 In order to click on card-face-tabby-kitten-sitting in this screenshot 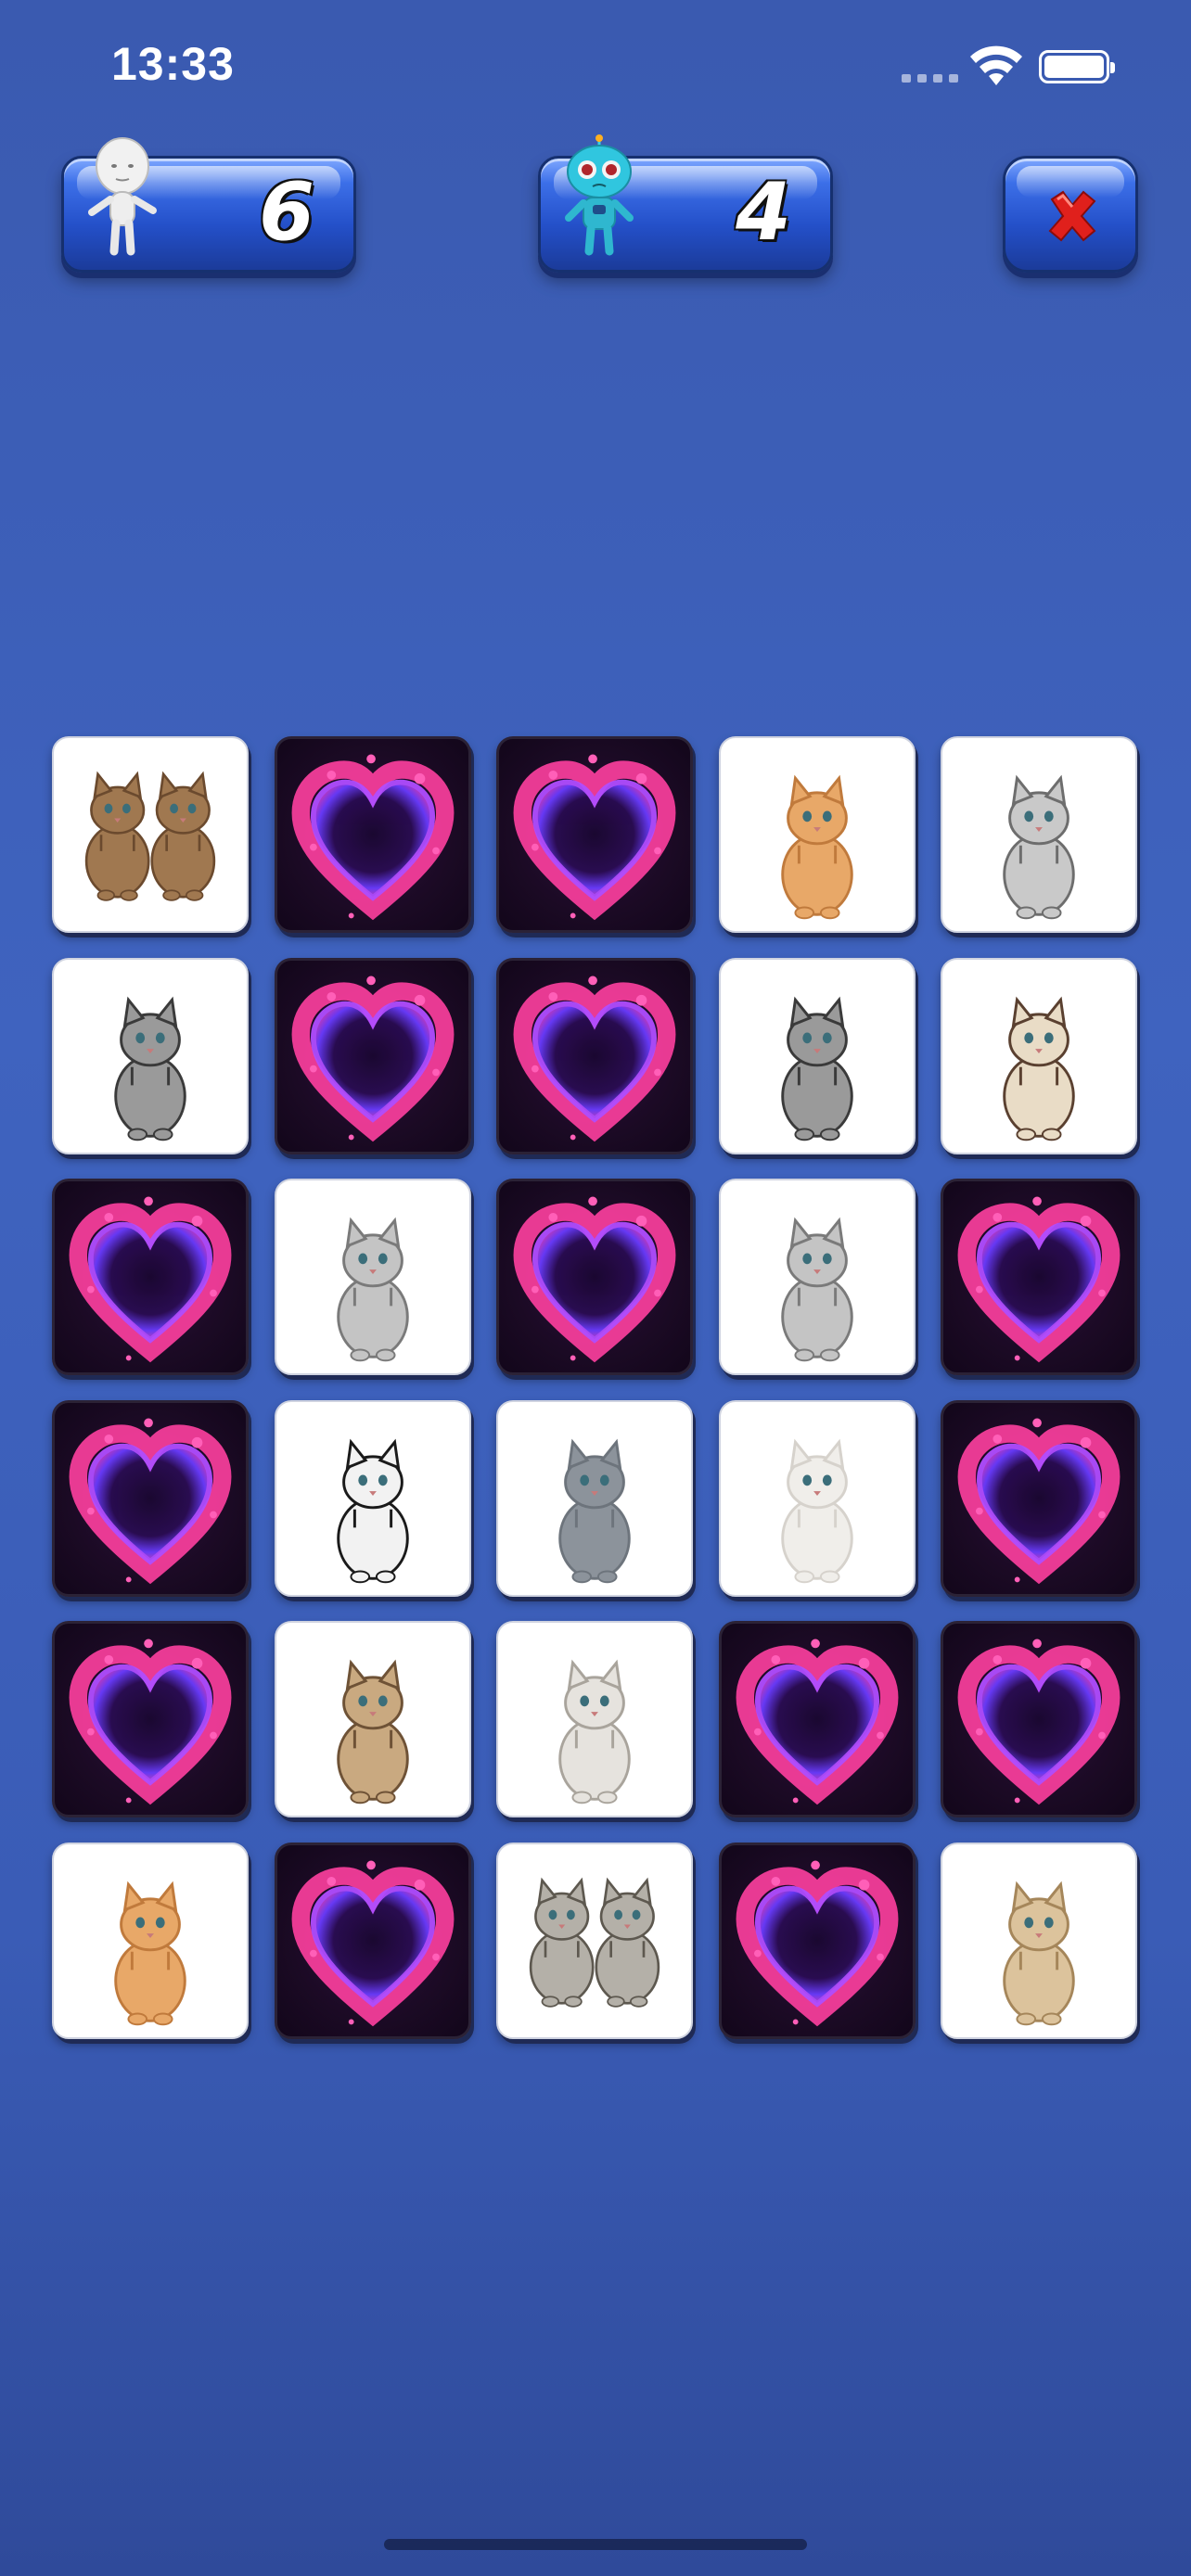, I will do `click(373, 1719)`.